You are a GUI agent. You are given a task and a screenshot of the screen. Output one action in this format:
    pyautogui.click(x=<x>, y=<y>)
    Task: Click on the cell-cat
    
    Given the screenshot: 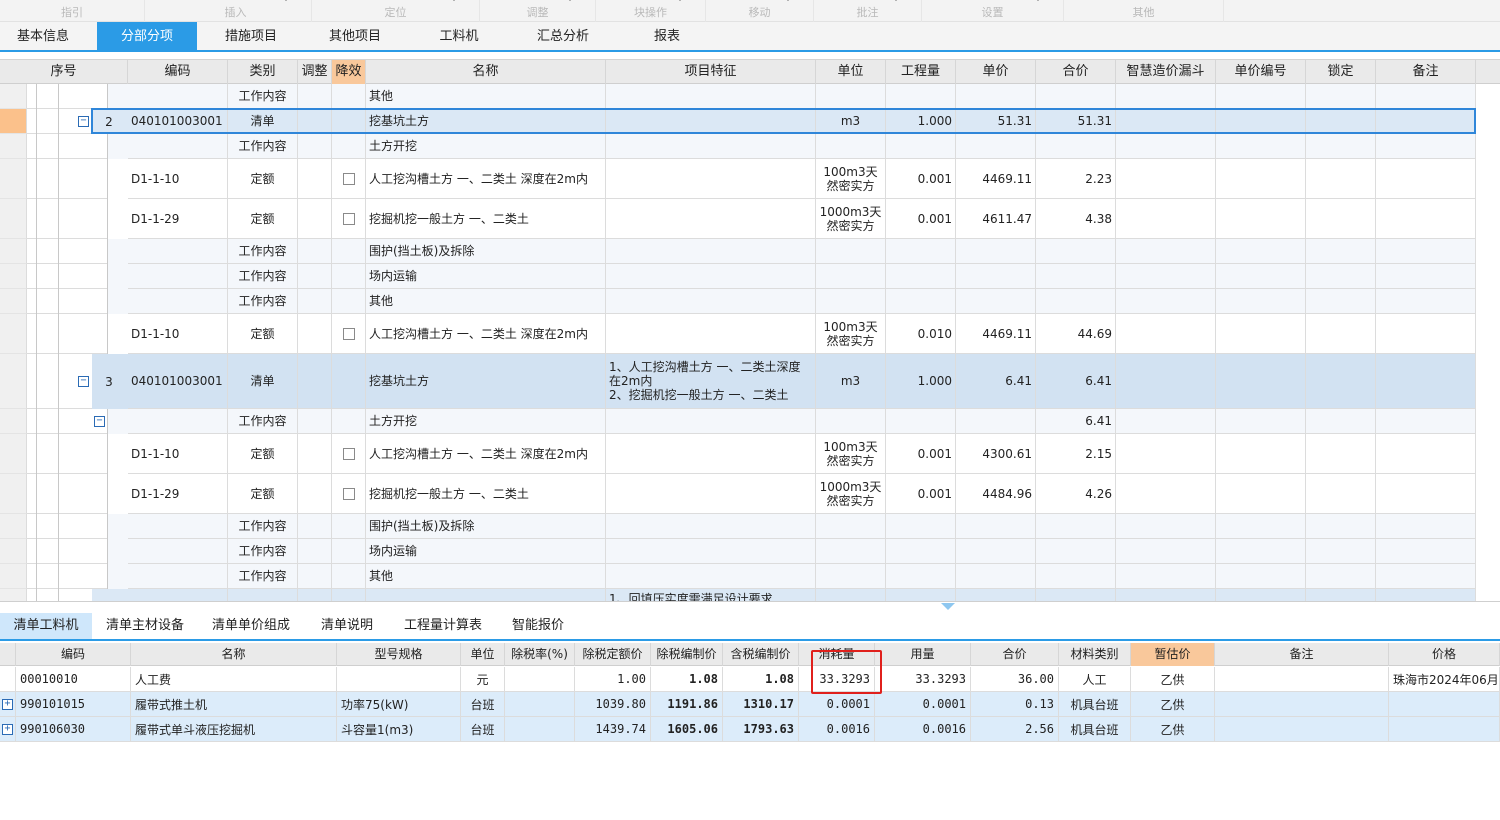 What is the action you would take?
    pyautogui.click(x=263, y=595)
    